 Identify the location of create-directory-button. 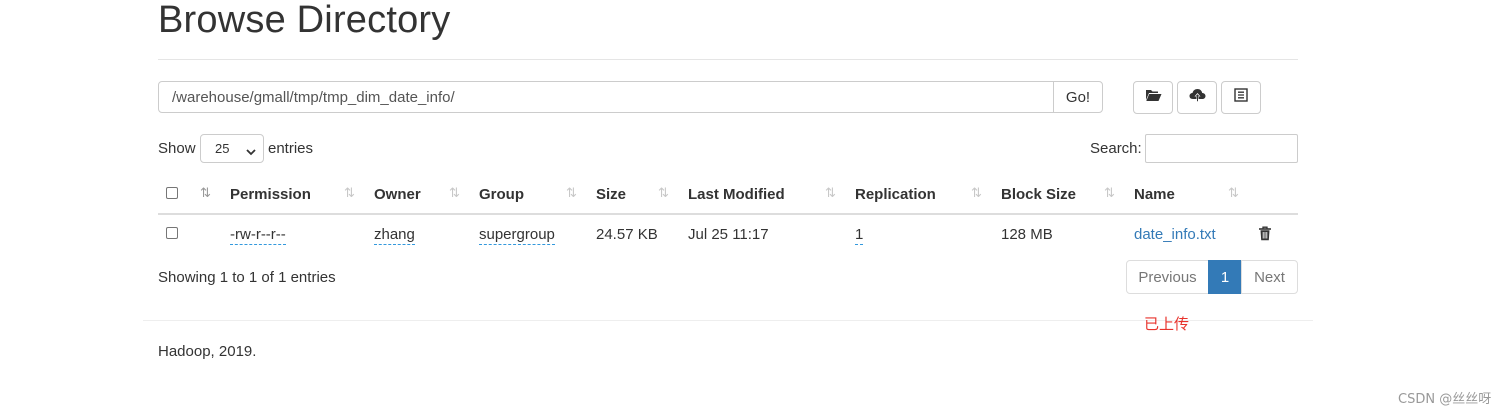
(1153, 97).